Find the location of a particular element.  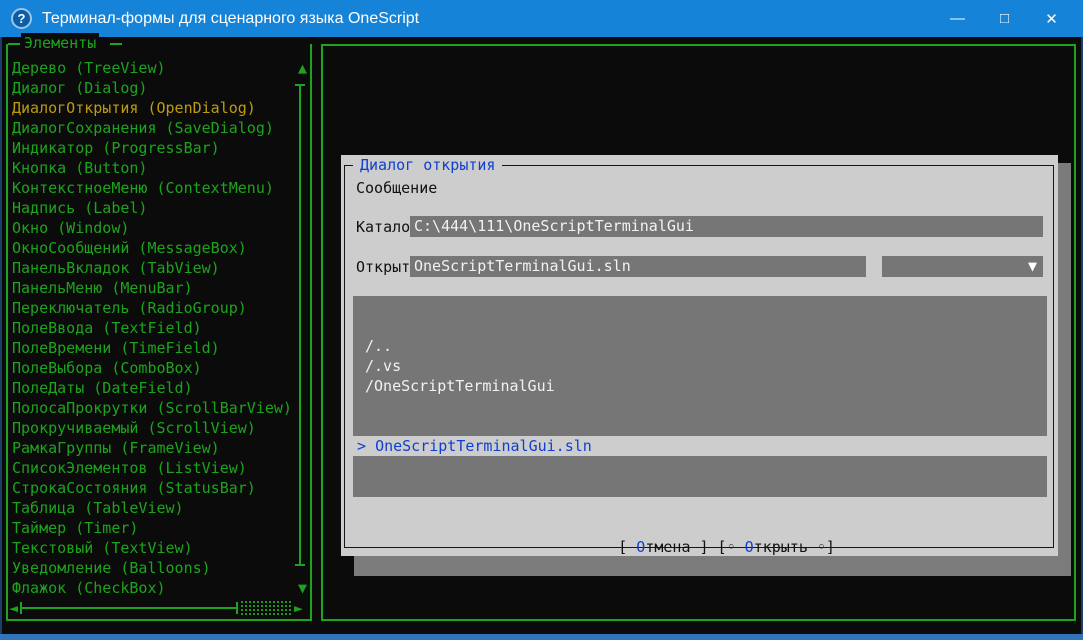

sidebar-item: КонтекстноеМеню (ContextMenu) is located at coordinates (150, 188).